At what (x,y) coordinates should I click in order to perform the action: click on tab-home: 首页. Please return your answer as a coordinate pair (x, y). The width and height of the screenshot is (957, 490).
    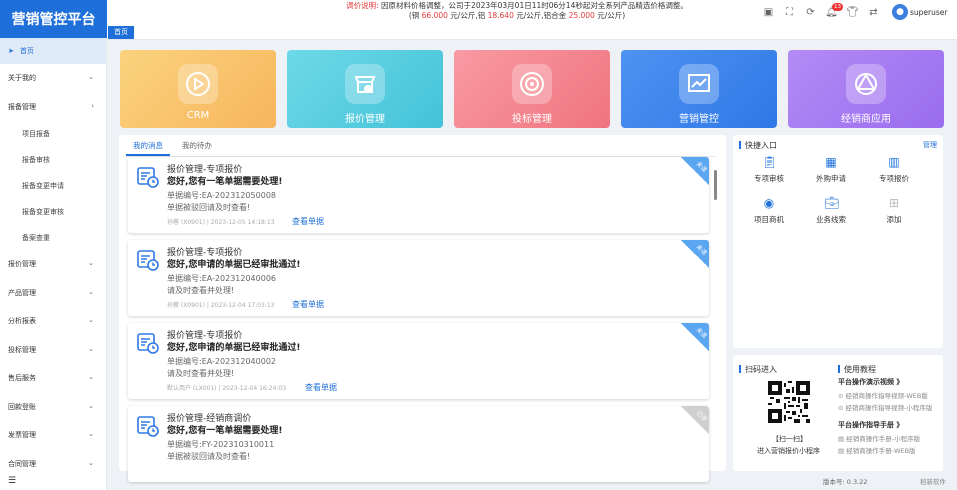
    Looking at the image, I should click on (121, 32).